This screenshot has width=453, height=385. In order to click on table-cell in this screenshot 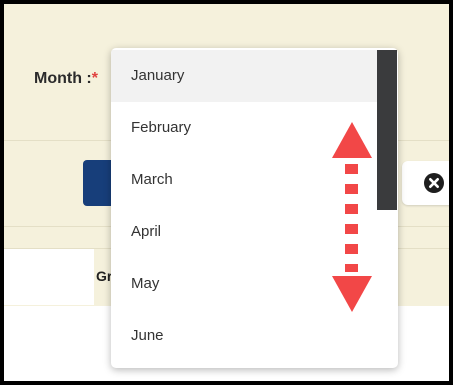, I will do `click(49, 277)`.